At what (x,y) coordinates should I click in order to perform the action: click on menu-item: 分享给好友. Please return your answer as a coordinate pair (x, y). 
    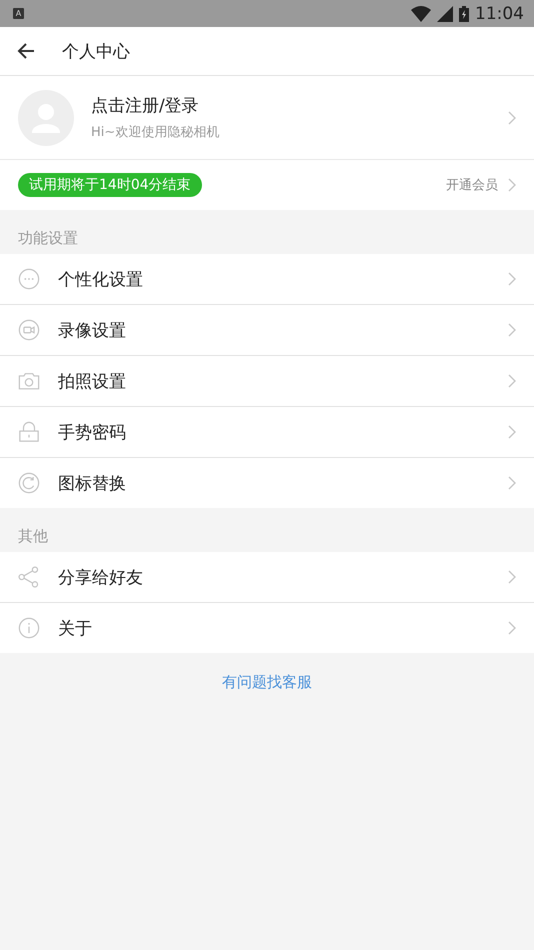
    Looking at the image, I should click on (267, 577).